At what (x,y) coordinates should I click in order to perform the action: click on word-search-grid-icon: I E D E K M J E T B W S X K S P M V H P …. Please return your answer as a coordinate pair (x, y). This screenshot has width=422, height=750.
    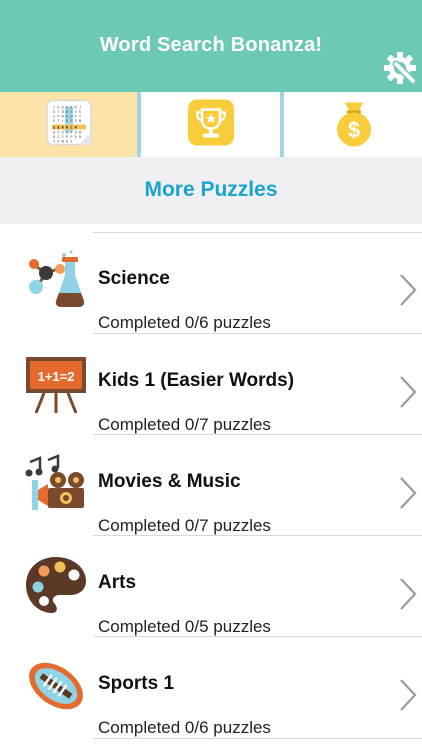
    Looking at the image, I should click on (69, 124).